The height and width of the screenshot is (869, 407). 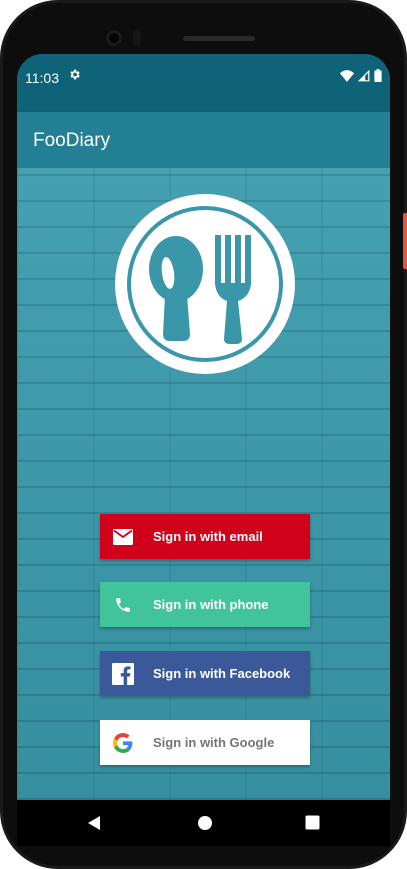 I want to click on settings-icon, so click(x=74, y=76).